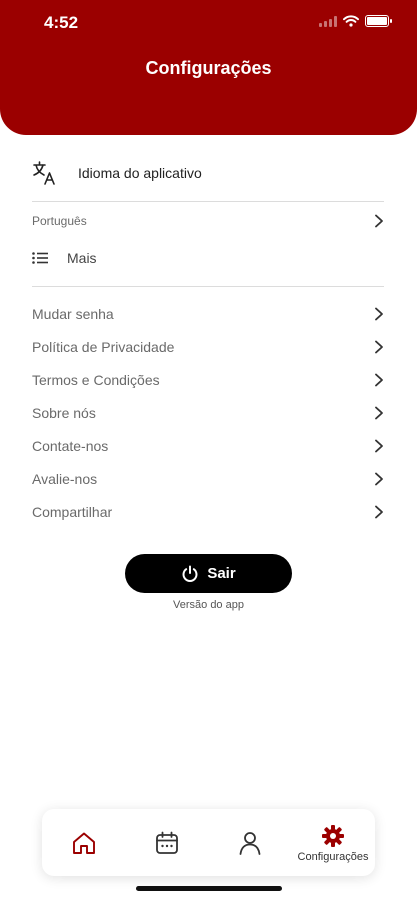  I want to click on language-section: Idioma do aplicativo, so click(208, 173).